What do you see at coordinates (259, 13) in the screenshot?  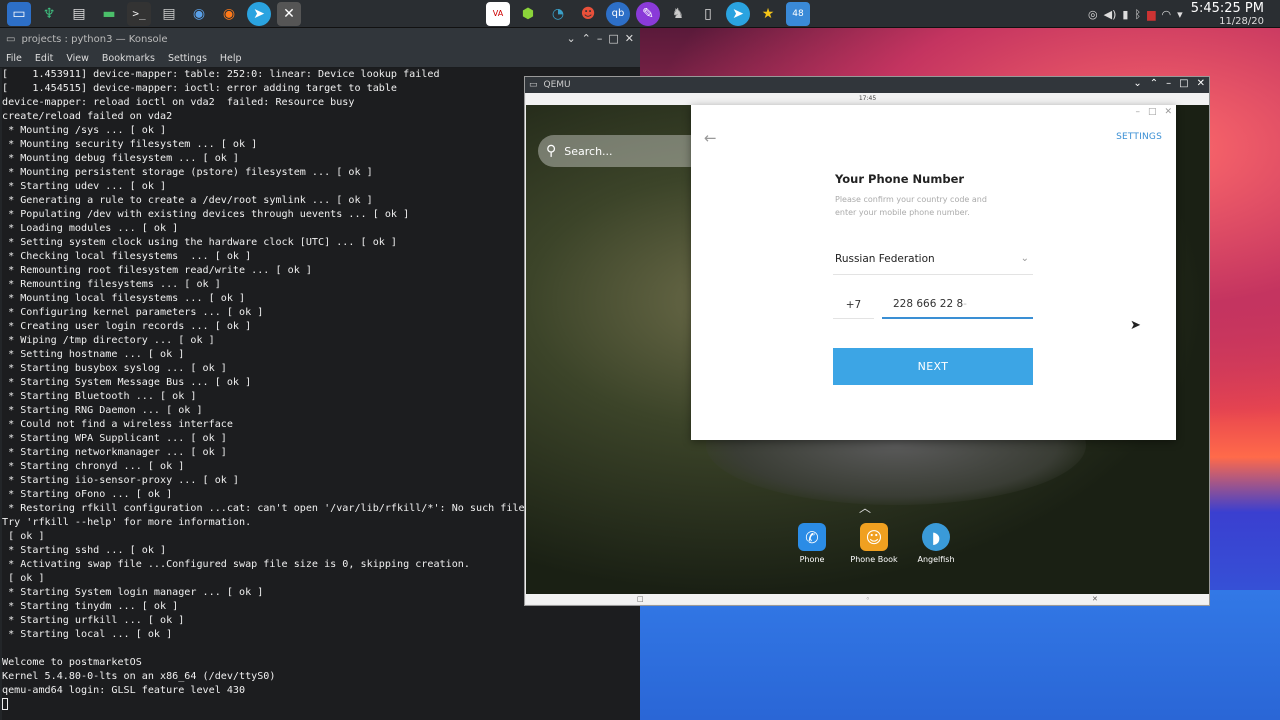 I see `telegram-icon: ➤` at bounding box center [259, 13].